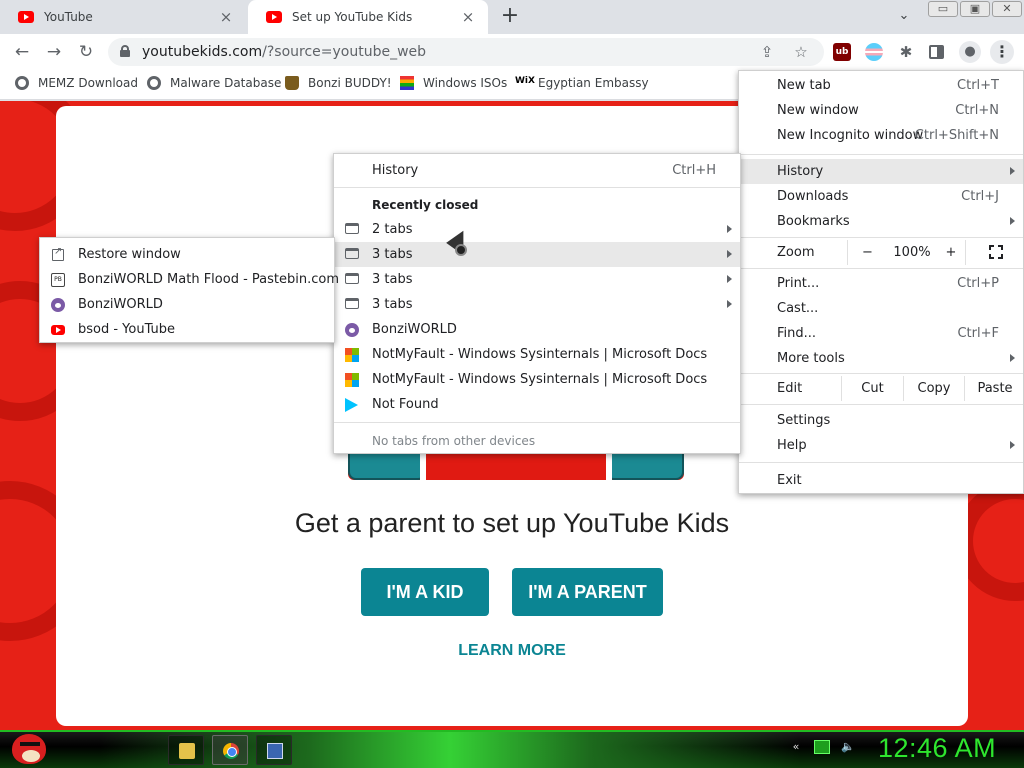  Describe the element at coordinates (970, 52) in the screenshot. I see `profile-avatar-icon: ●` at that location.